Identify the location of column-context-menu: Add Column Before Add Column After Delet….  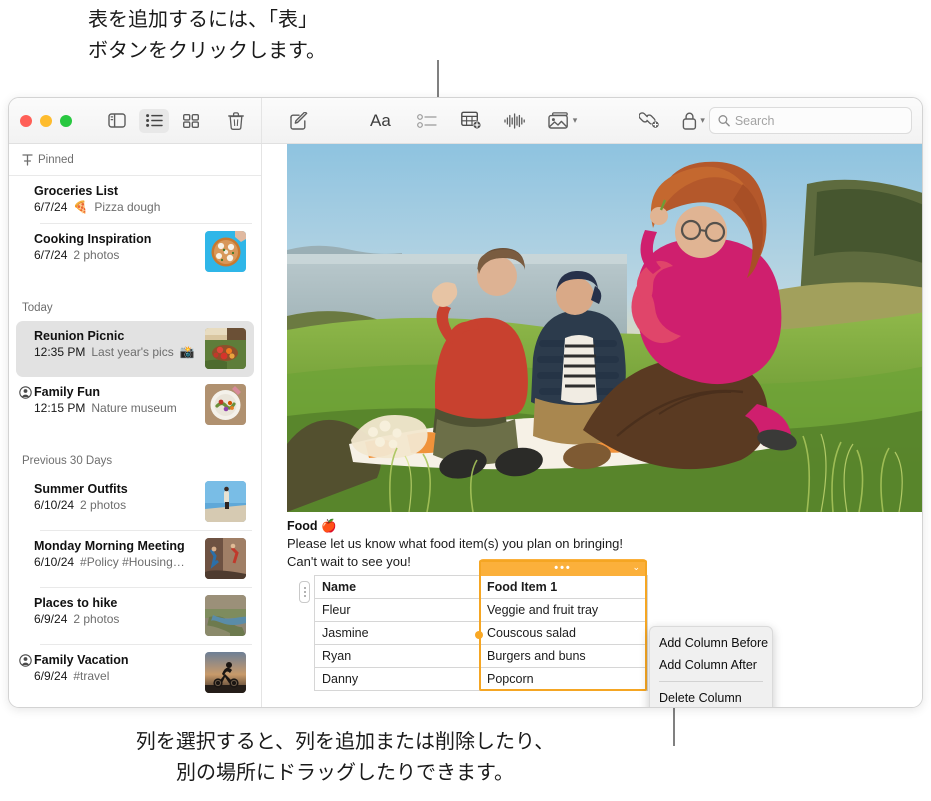
(711, 666).